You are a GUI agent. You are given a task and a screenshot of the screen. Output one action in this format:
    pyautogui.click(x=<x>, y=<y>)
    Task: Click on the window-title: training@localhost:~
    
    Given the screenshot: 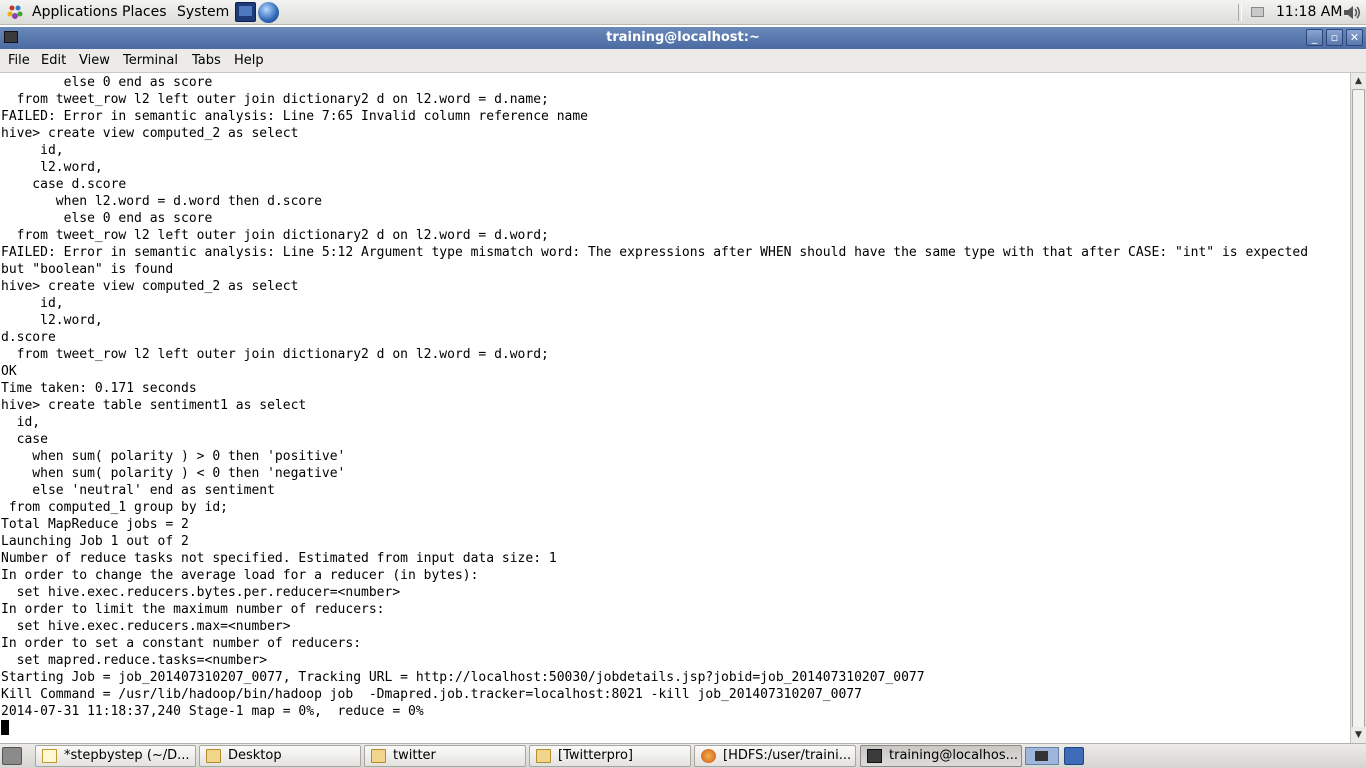 What is the action you would take?
    pyautogui.click(x=683, y=37)
    